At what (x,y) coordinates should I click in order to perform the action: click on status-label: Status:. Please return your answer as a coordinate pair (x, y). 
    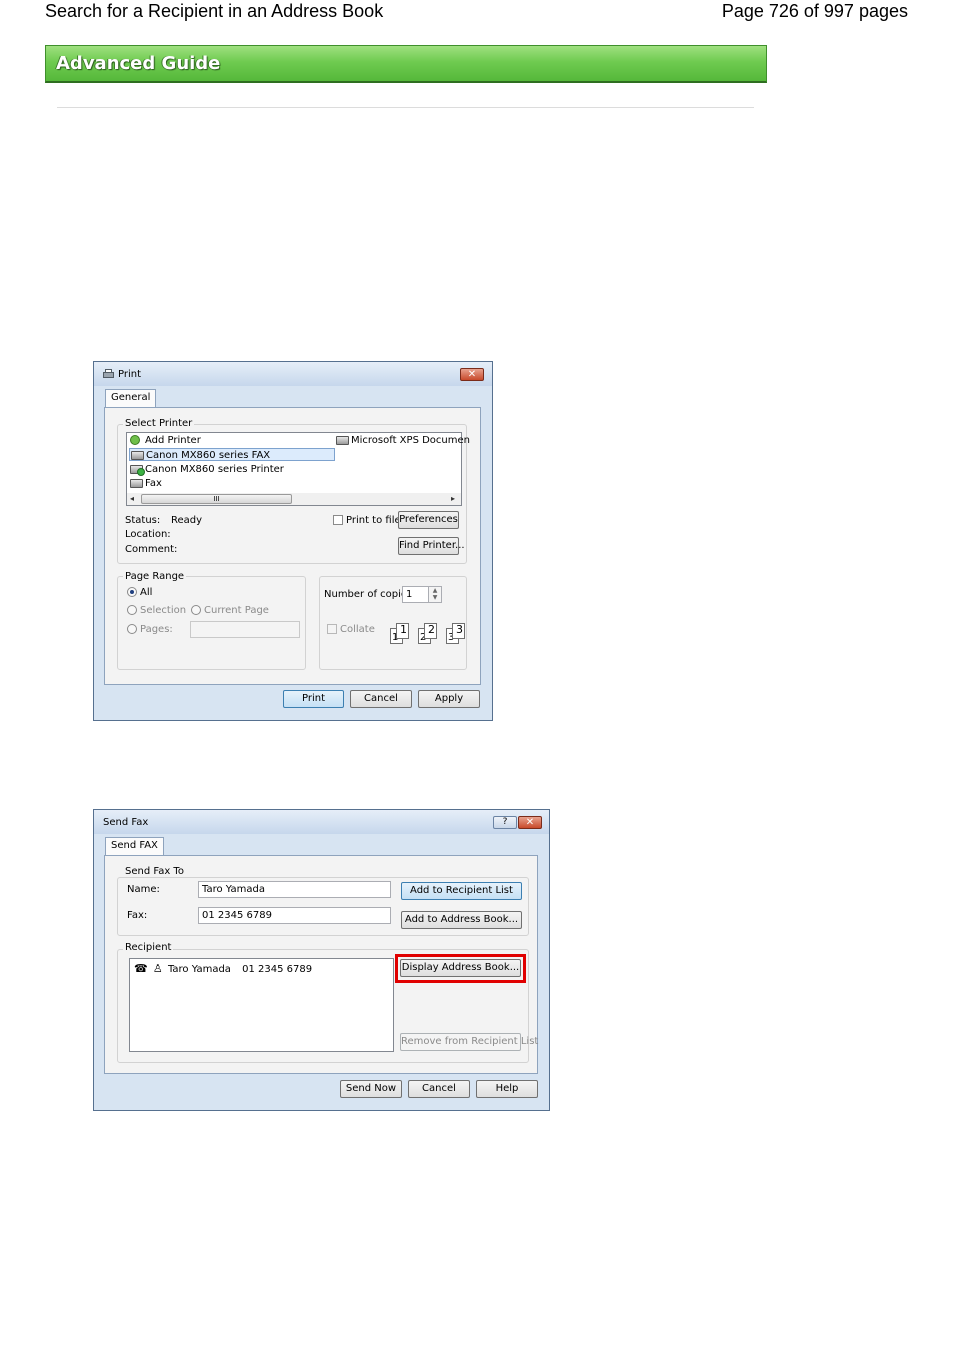
    Looking at the image, I should click on (143, 520).